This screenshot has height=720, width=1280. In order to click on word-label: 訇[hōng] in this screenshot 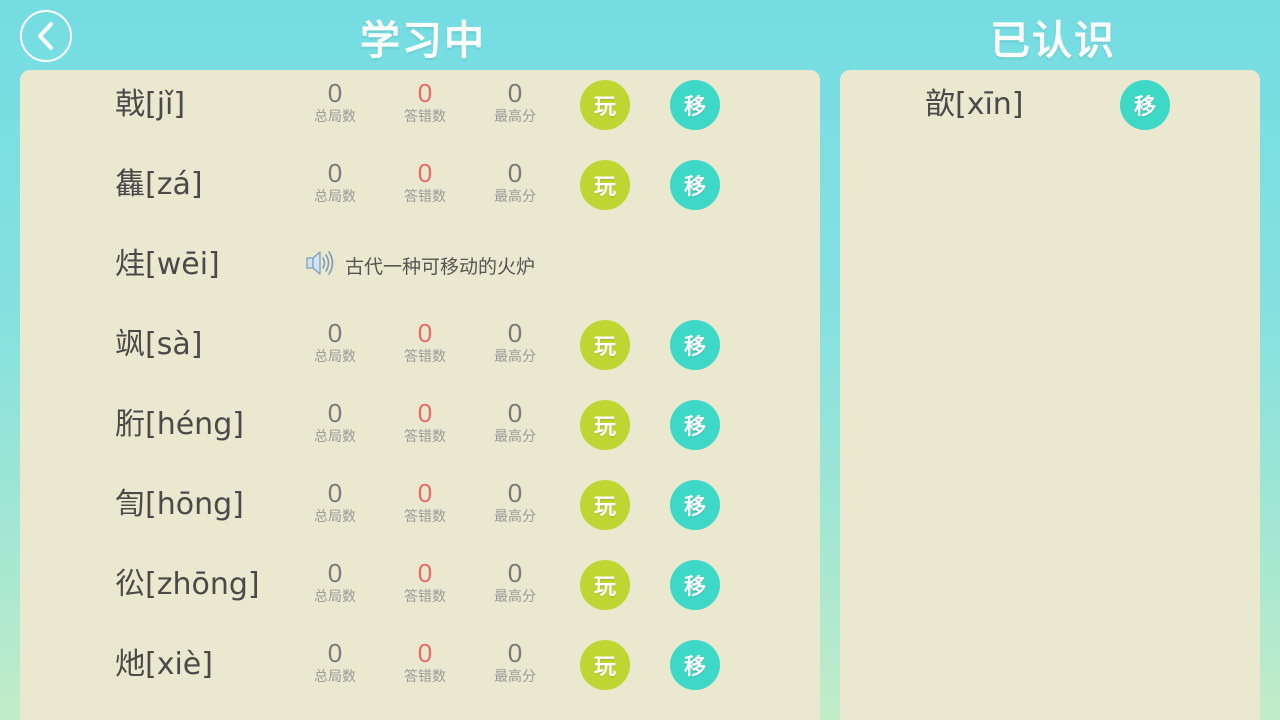, I will do `click(179, 504)`.